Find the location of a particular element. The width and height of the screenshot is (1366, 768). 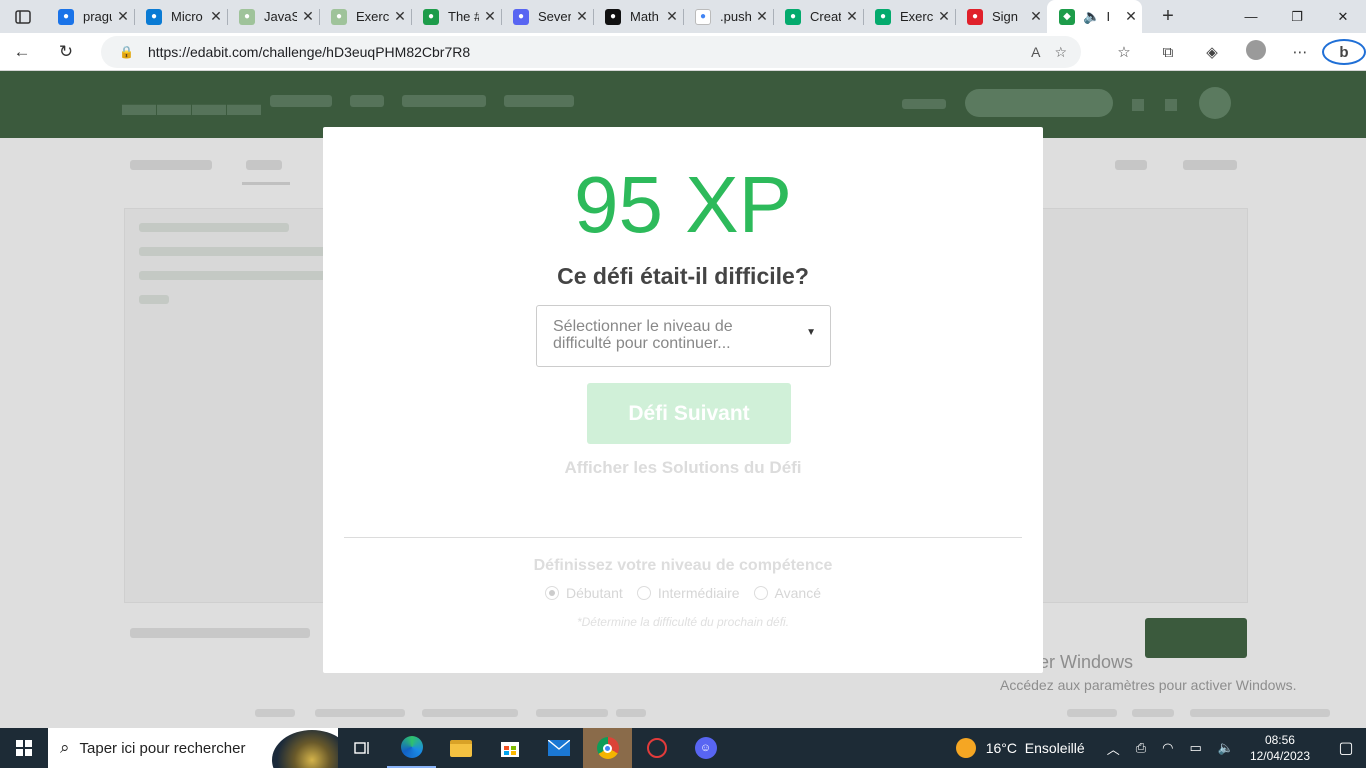

notification-icon: ▢ is located at coordinates (1346, 748).